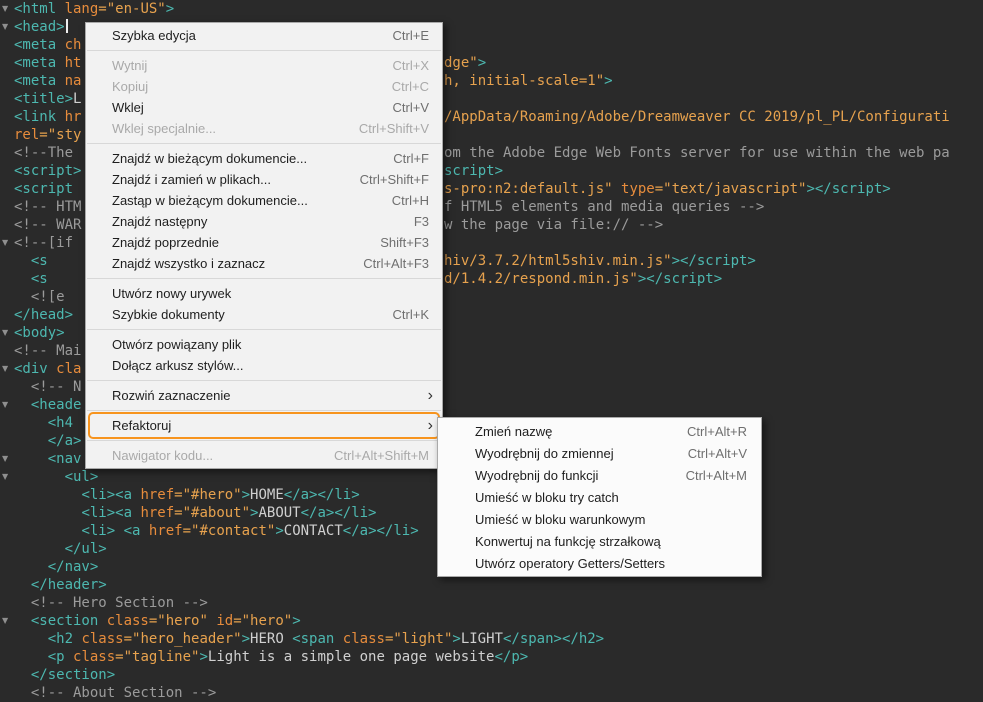 The image size is (983, 702). Describe the element at coordinates (599, 563) in the screenshot. I see `submenu-item: Utwórz operatory Getters/Setters` at that location.